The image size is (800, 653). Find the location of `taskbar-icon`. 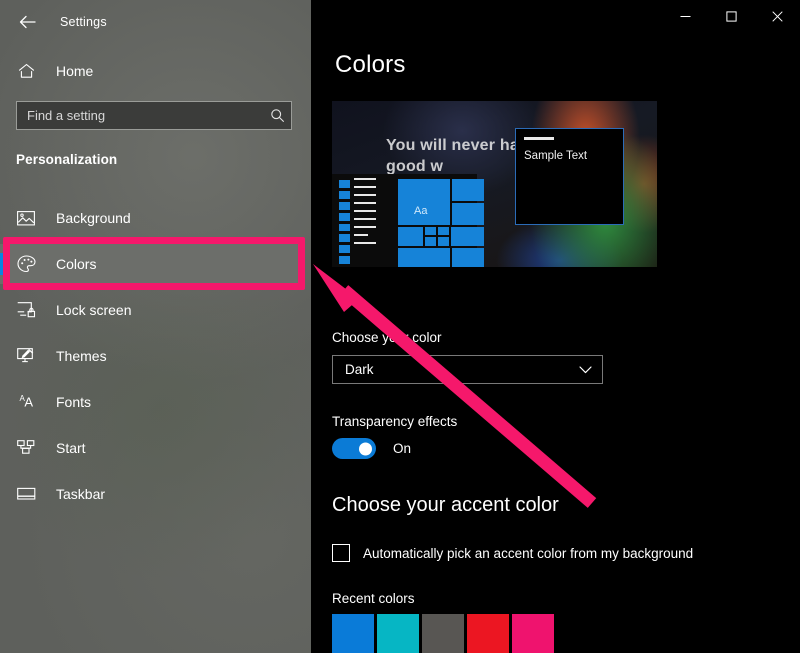

taskbar-icon is located at coordinates (26, 494).